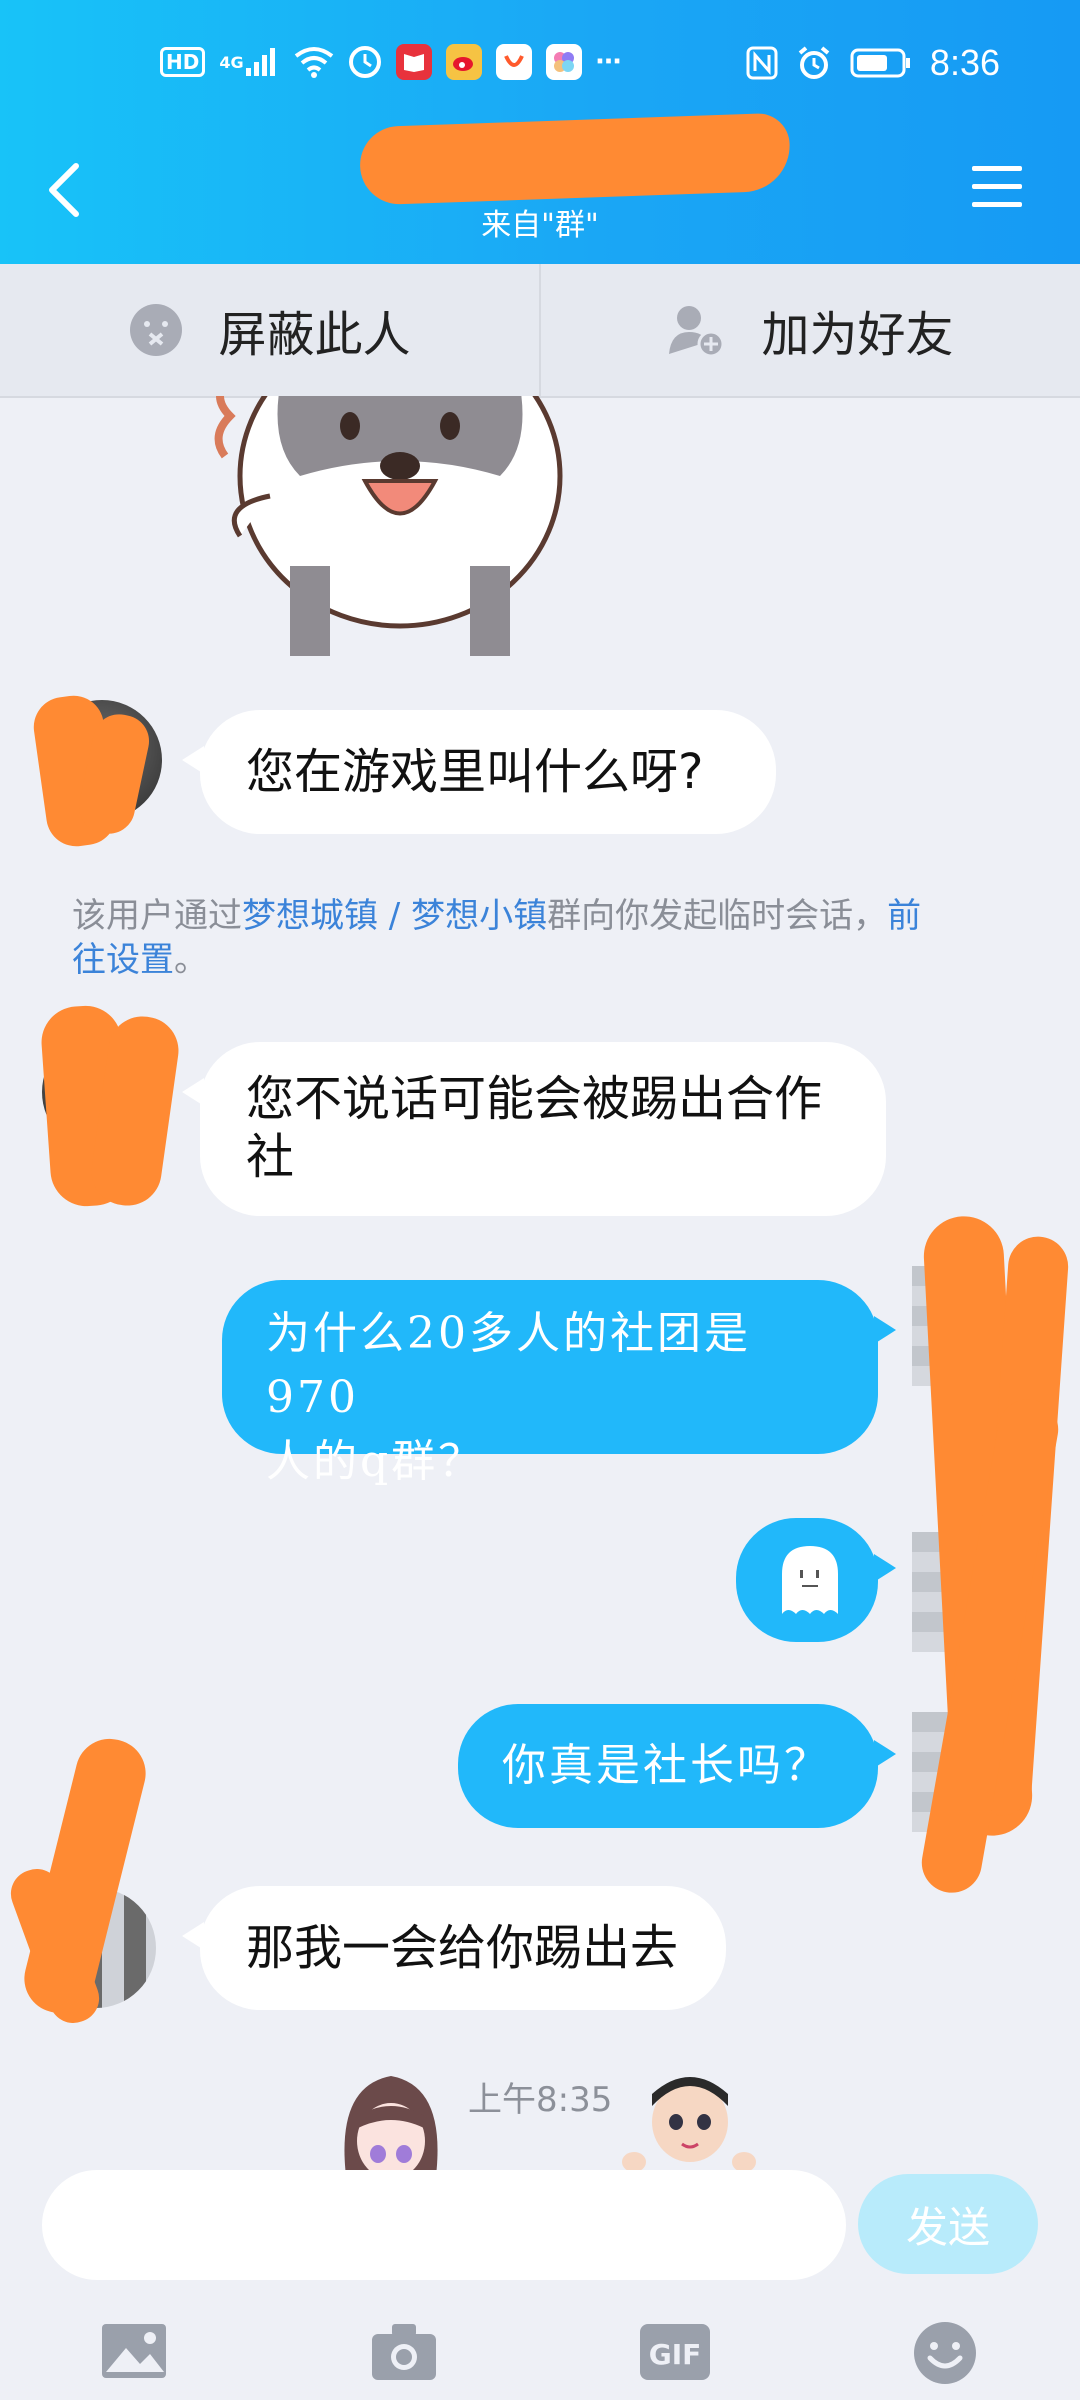 This screenshot has width=1080, height=2400. I want to click on interaction-avatar-girl, so click(391, 2118).